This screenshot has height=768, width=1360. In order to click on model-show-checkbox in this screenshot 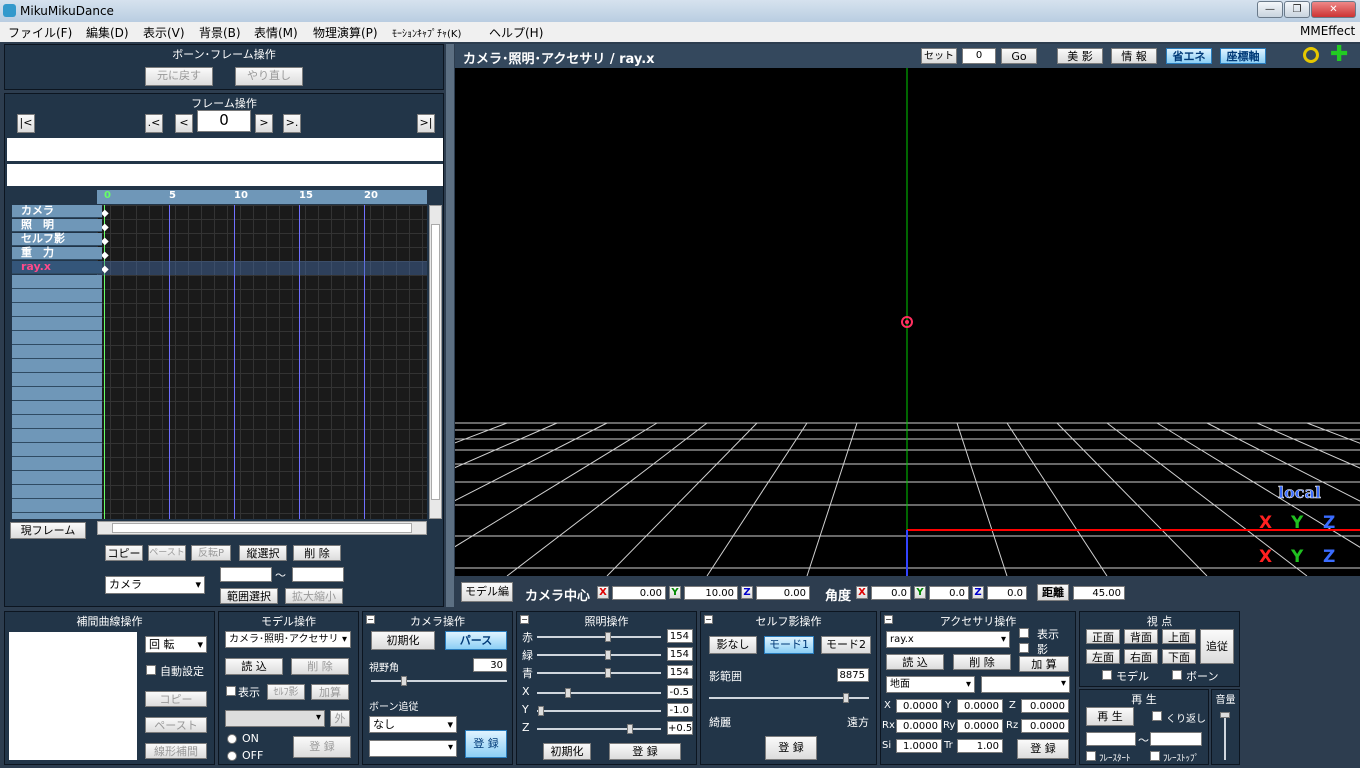, I will do `click(231, 691)`.